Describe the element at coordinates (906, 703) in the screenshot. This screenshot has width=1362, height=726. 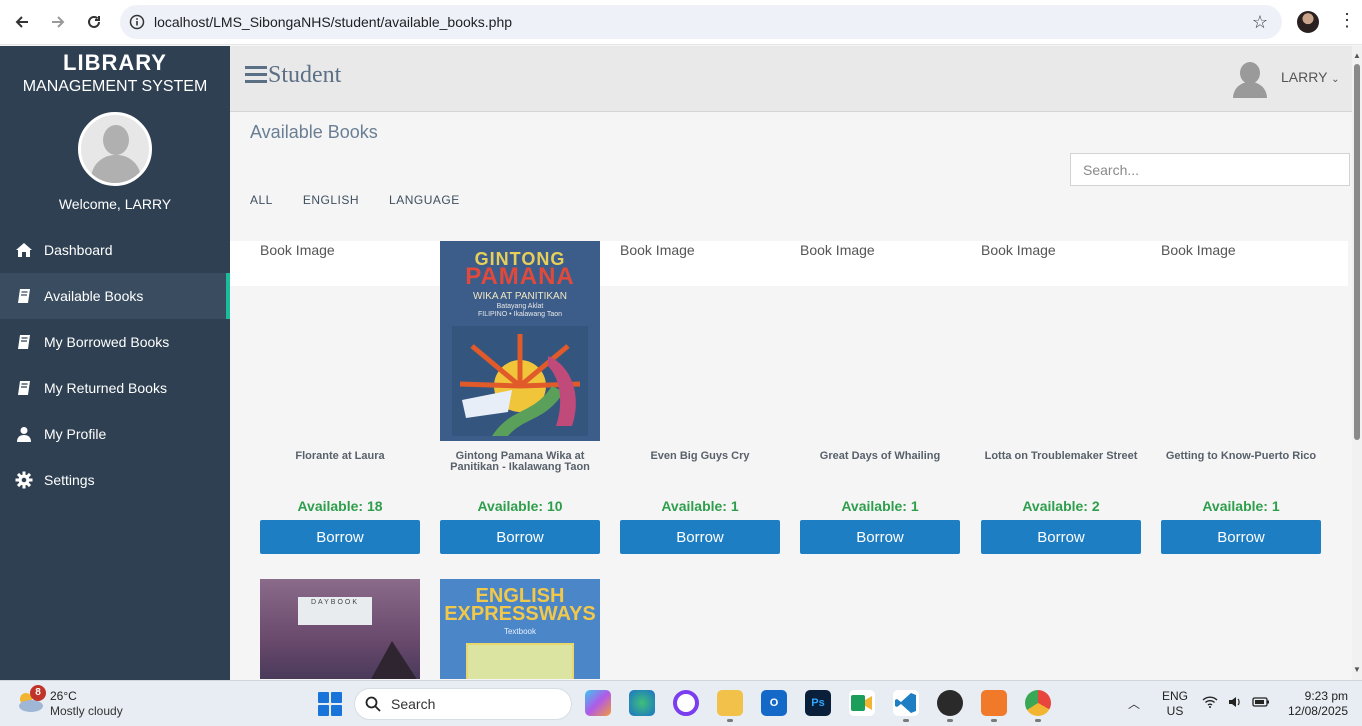
I see `vscode-icon` at that location.